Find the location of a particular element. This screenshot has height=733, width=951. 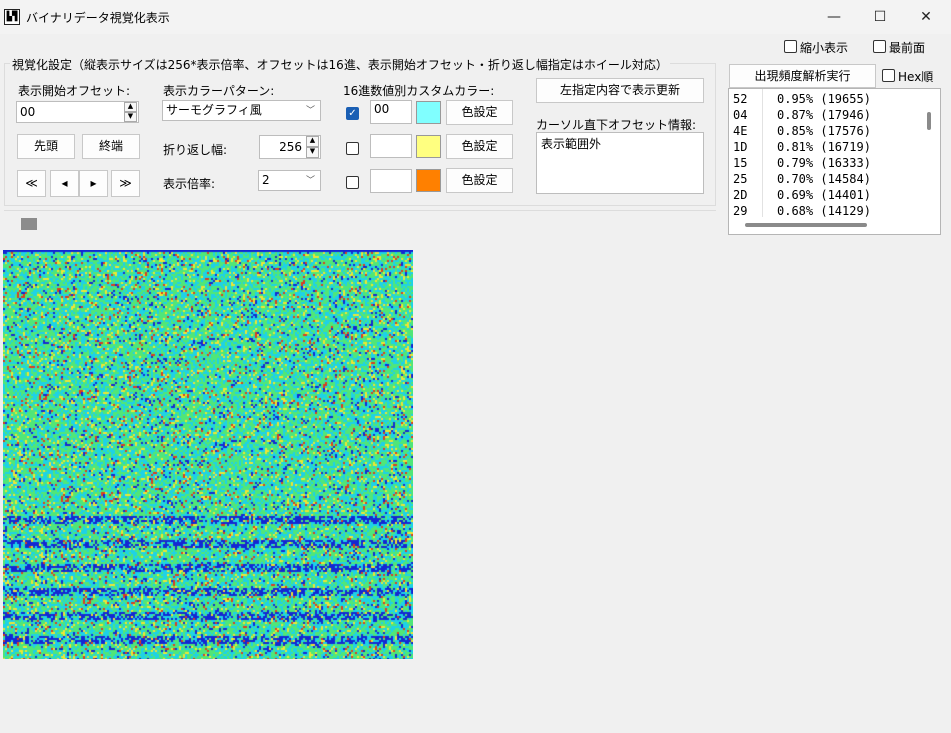

head-button: 先頭 is located at coordinates (46, 146).